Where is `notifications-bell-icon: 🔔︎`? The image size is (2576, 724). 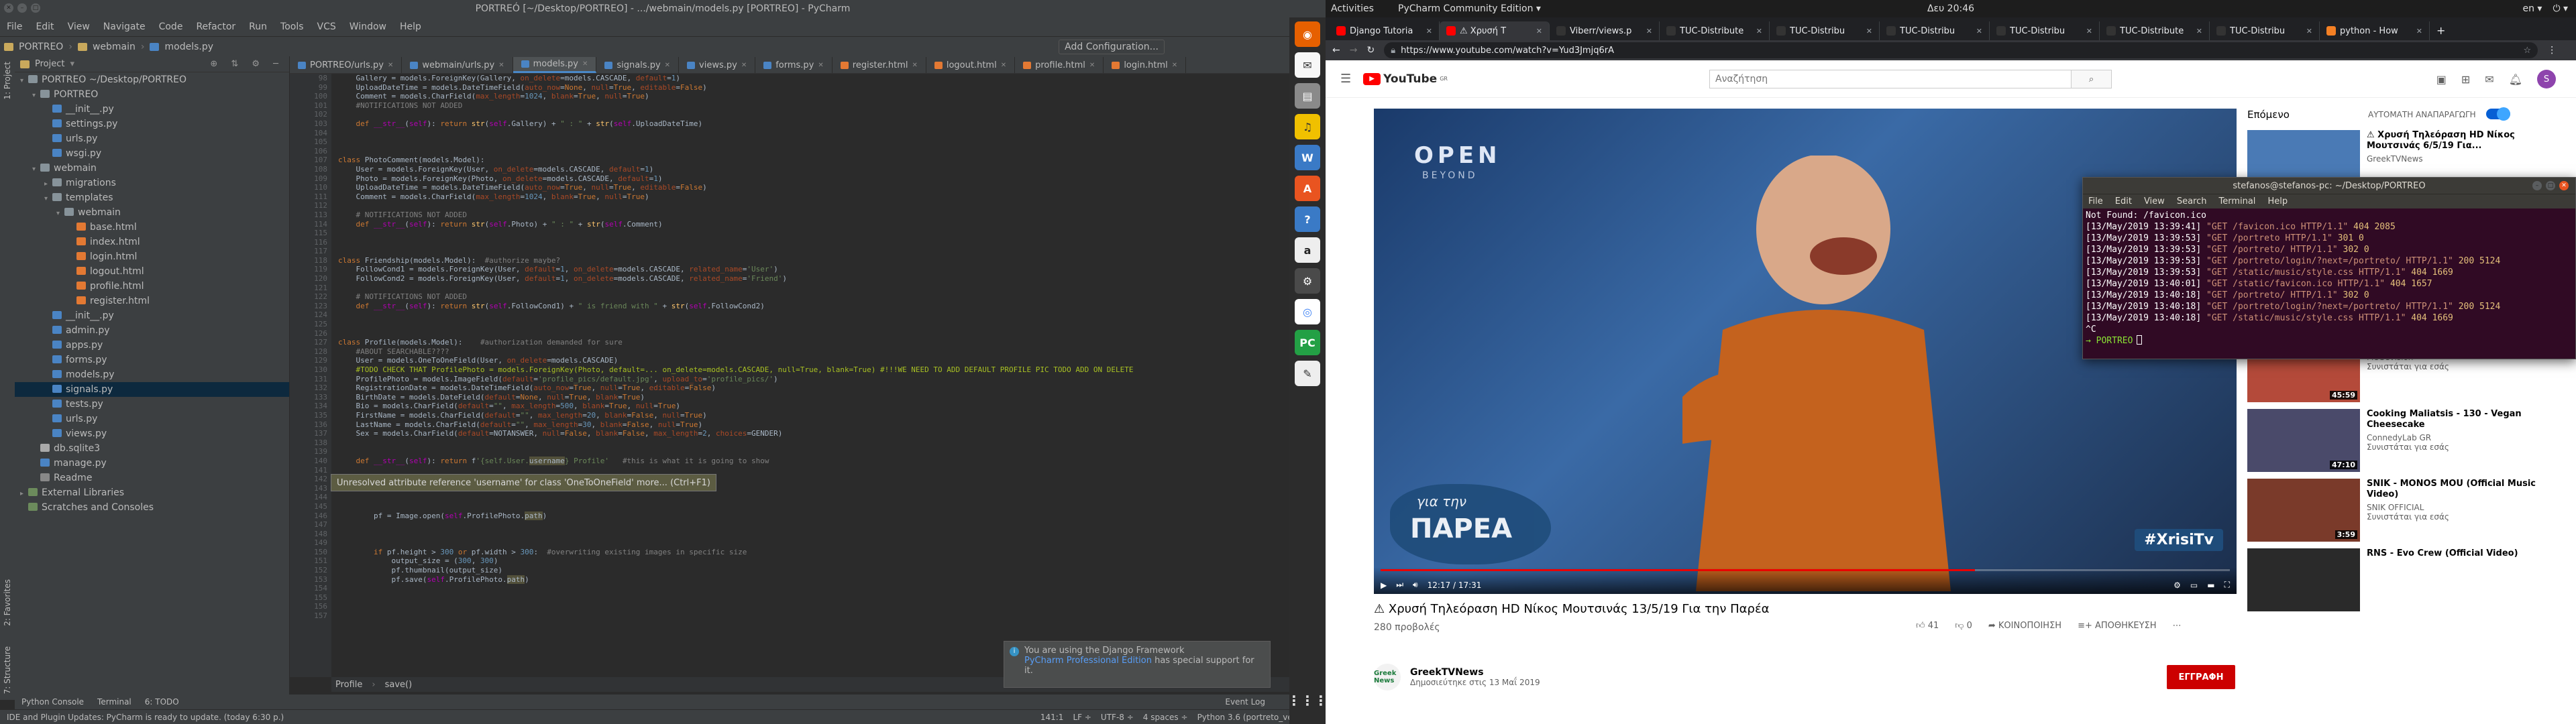
notifications-bell-icon: 🔔︎ is located at coordinates (2515, 79).